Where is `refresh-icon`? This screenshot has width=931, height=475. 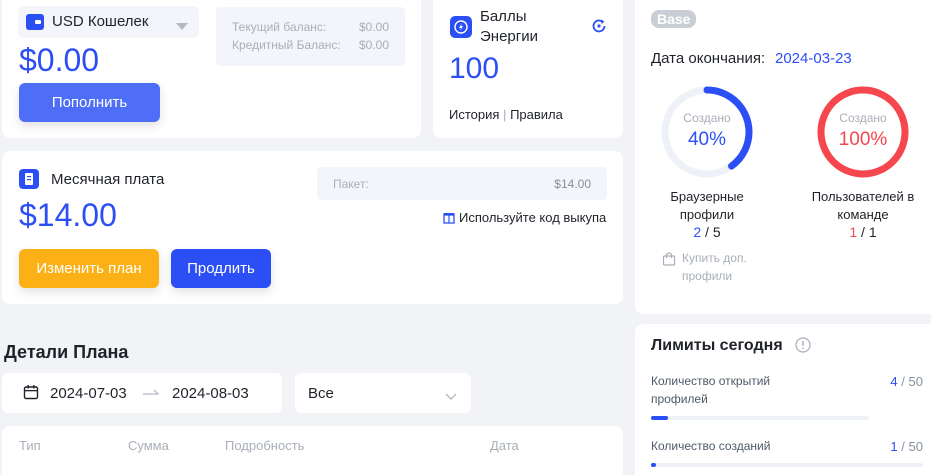 refresh-icon is located at coordinates (599, 28).